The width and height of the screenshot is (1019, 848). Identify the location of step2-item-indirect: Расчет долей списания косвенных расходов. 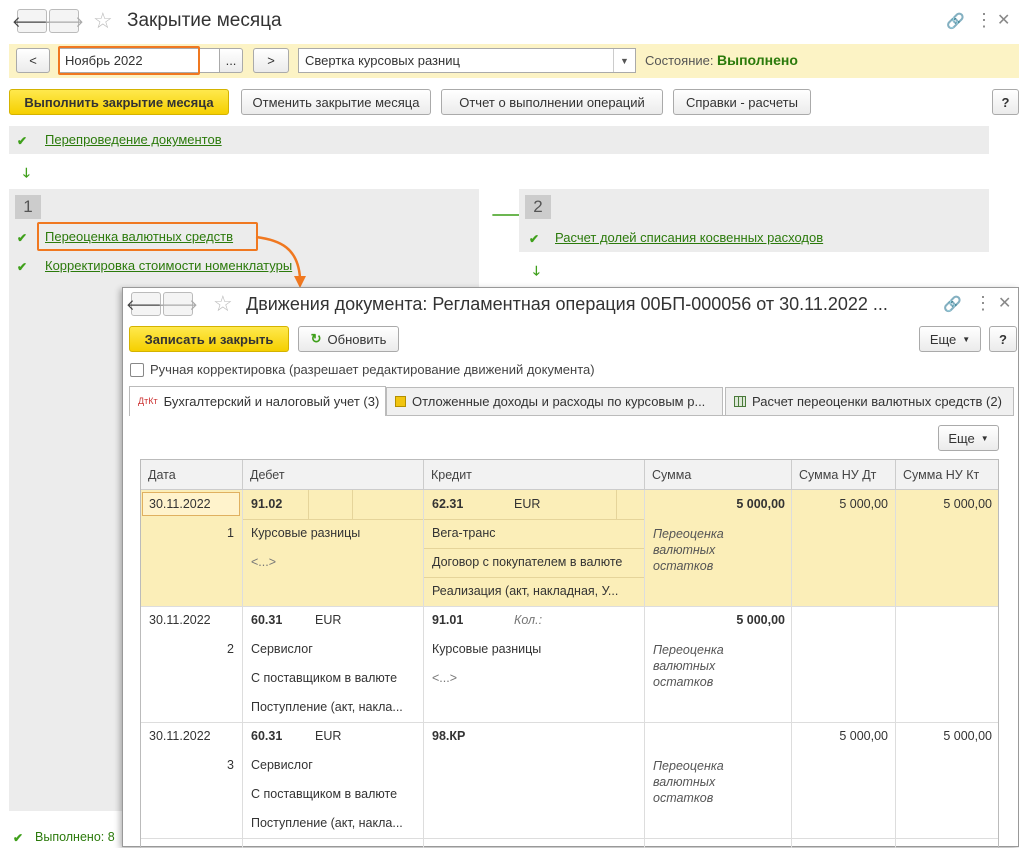
(689, 237).